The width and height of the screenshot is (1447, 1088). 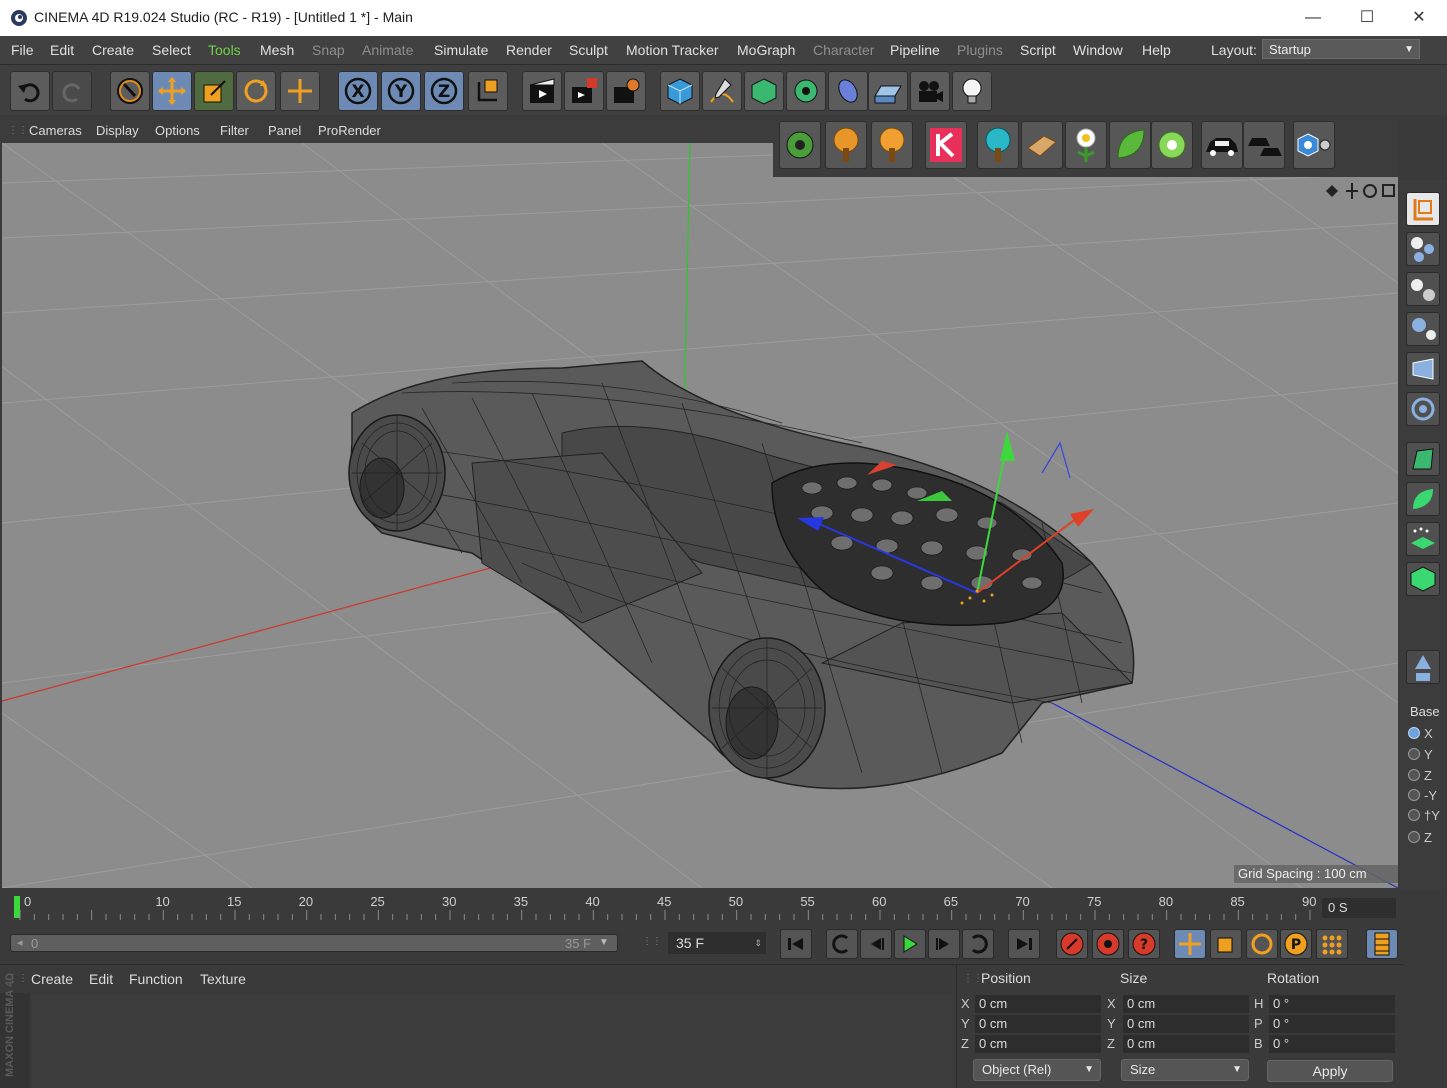 What do you see at coordinates (30, 91) in the screenshot?
I see `undo-button` at bounding box center [30, 91].